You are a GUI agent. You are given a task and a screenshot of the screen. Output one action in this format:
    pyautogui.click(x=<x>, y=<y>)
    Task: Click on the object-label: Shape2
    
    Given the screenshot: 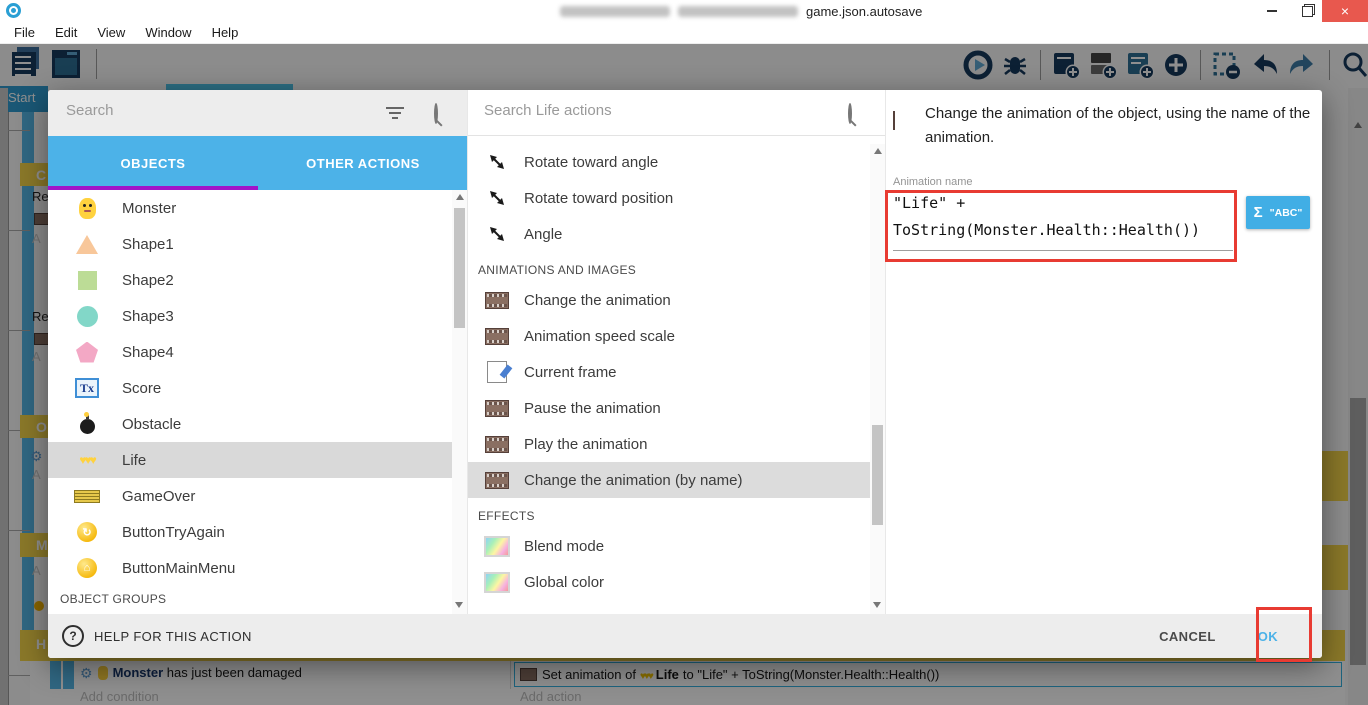 What is the action you would take?
    pyautogui.click(x=148, y=280)
    